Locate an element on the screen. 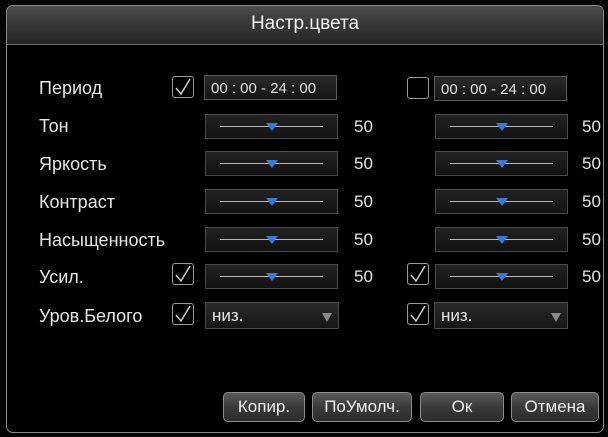 The image size is (608, 437). white-level-ch1-selected: низ. is located at coordinates (228, 315).